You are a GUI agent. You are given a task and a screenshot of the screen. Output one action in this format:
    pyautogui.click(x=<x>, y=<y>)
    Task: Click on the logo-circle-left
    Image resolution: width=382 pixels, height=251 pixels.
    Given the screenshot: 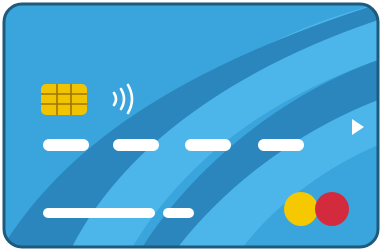 What is the action you would take?
    pyautogui.click(x=301, y=209)
    